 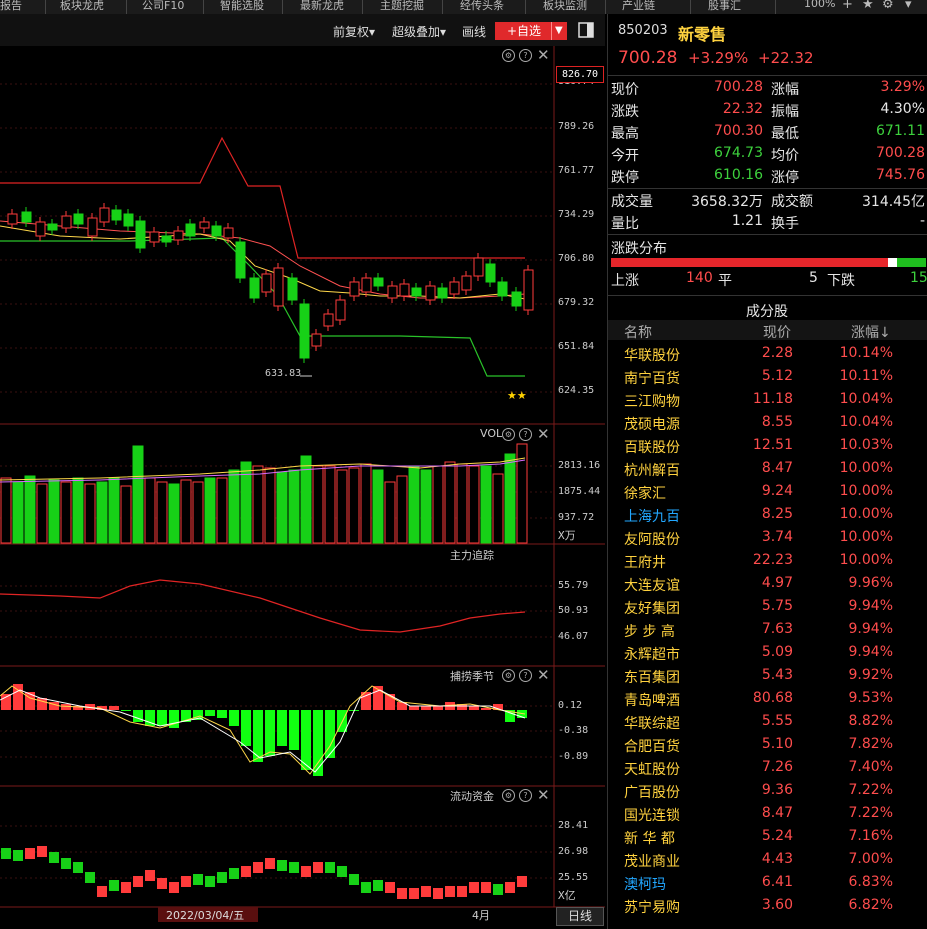 I want to click on stock-change-pct: 10.00%, so click(x=866, y=537).